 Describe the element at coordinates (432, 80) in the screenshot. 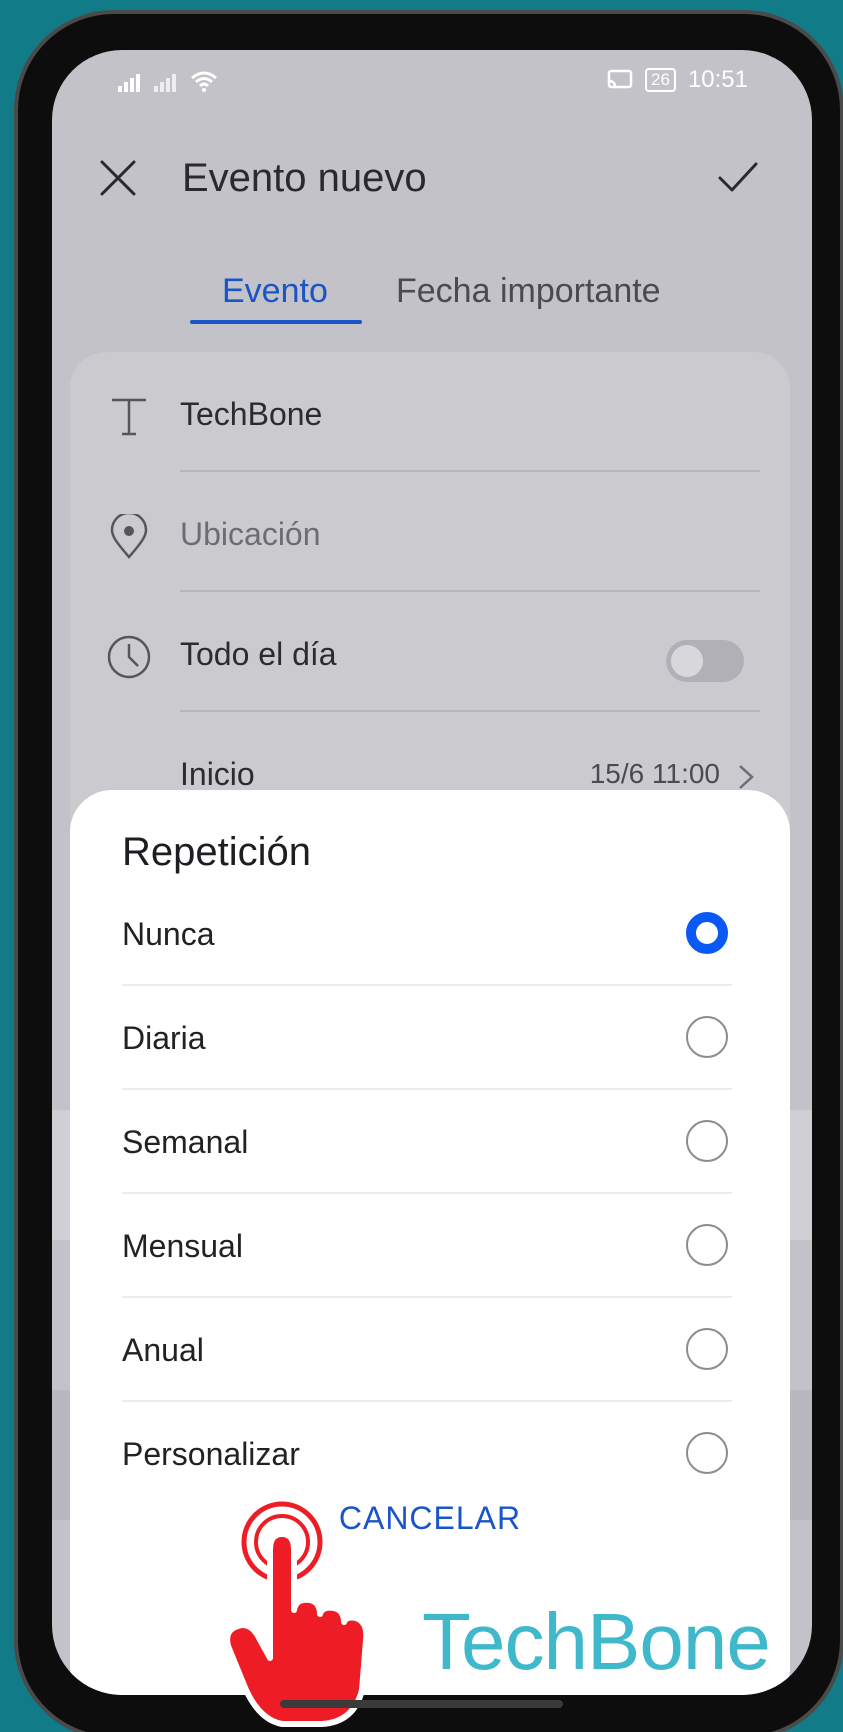

I see `status-bar: 26 10:51` at that location.